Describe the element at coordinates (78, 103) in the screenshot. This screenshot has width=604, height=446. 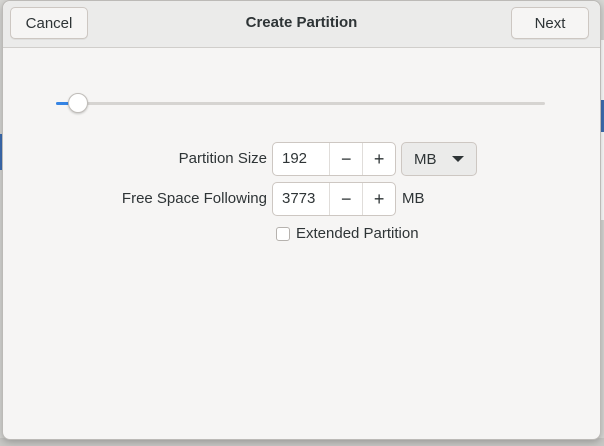
I see `slider-handle` at that location.